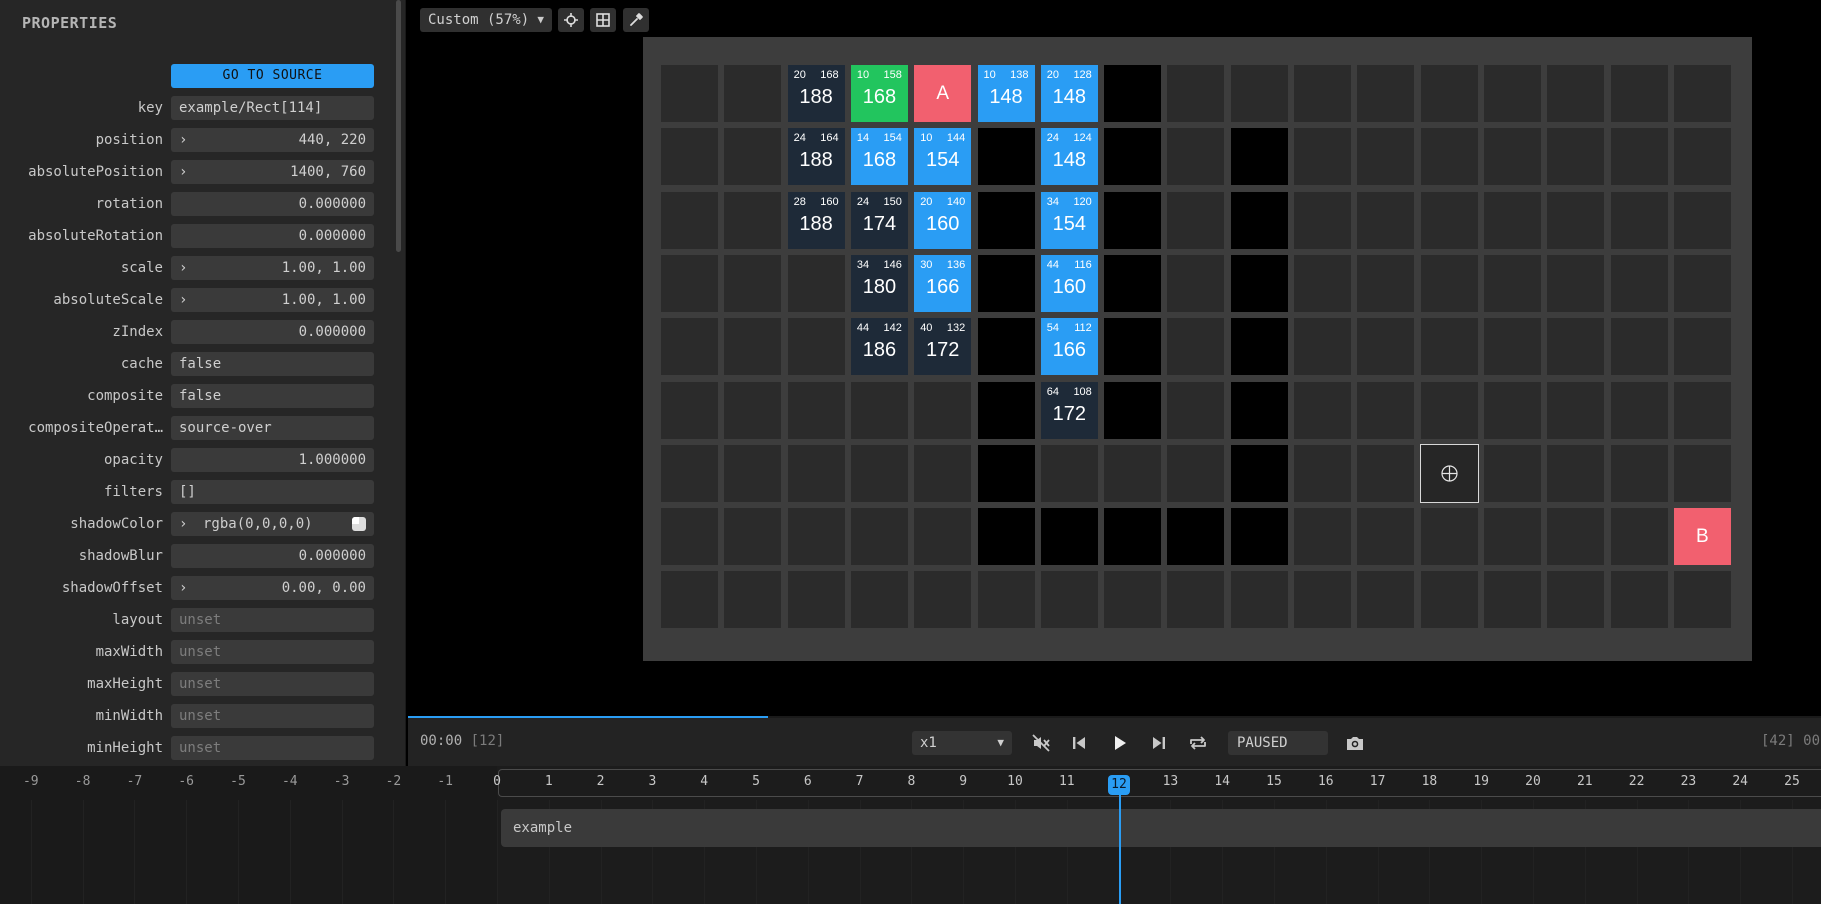  Describe the element at coordinates (943, 93) in the screenshot. I see `start-cell: A` at that location.